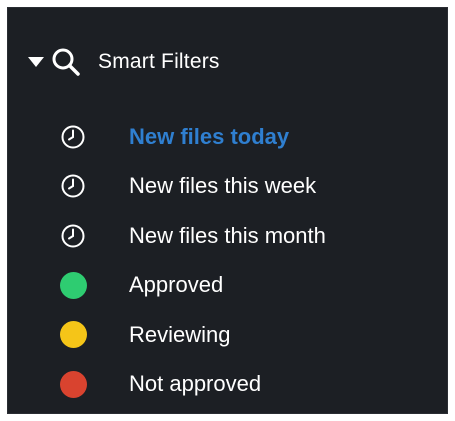  I want to click on approved-dot, so click(73, 285).